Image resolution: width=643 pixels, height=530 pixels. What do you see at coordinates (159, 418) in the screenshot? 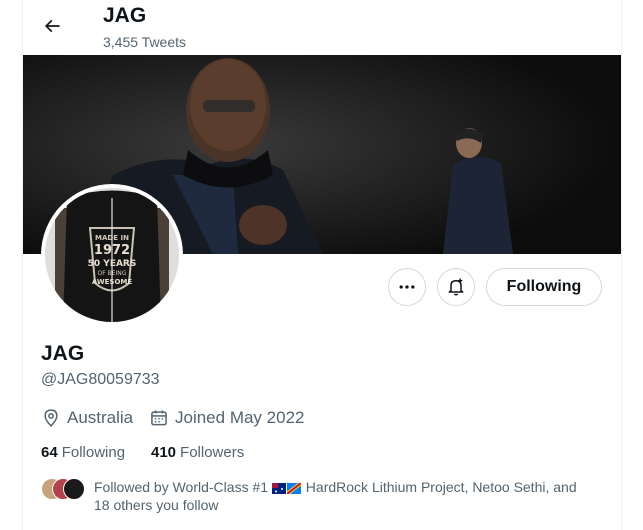
I see `calendar-icon` at bounding box center [159, 418].